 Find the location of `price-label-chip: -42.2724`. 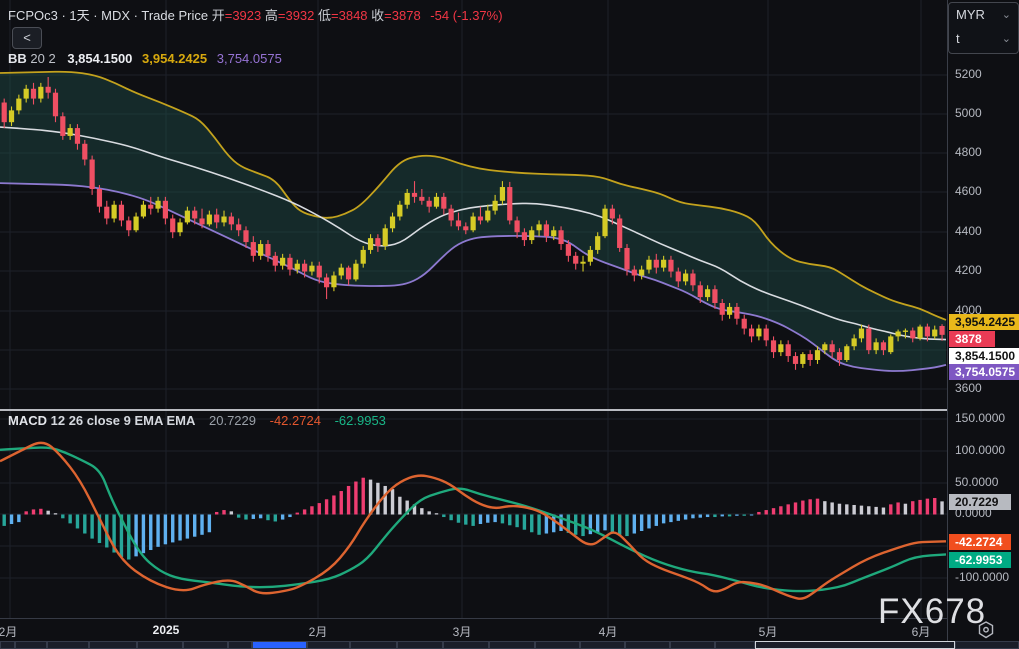

price-label-chip: -42.2724 is located at coordinates (980, 542).